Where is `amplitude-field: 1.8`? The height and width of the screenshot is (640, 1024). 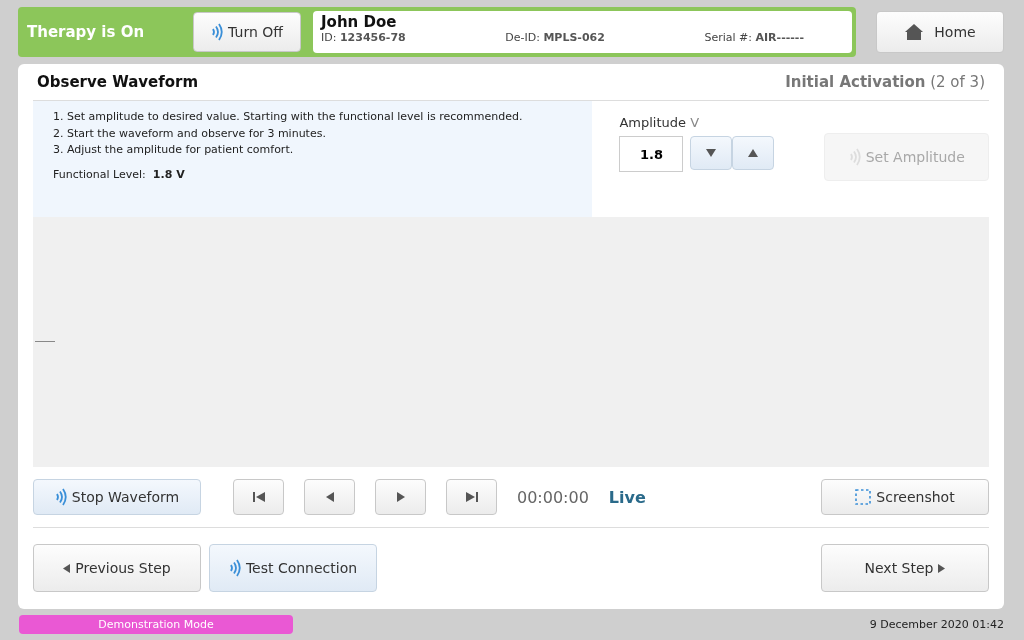
amplitude-field: 1.8 is located at coordinates (651, 154).